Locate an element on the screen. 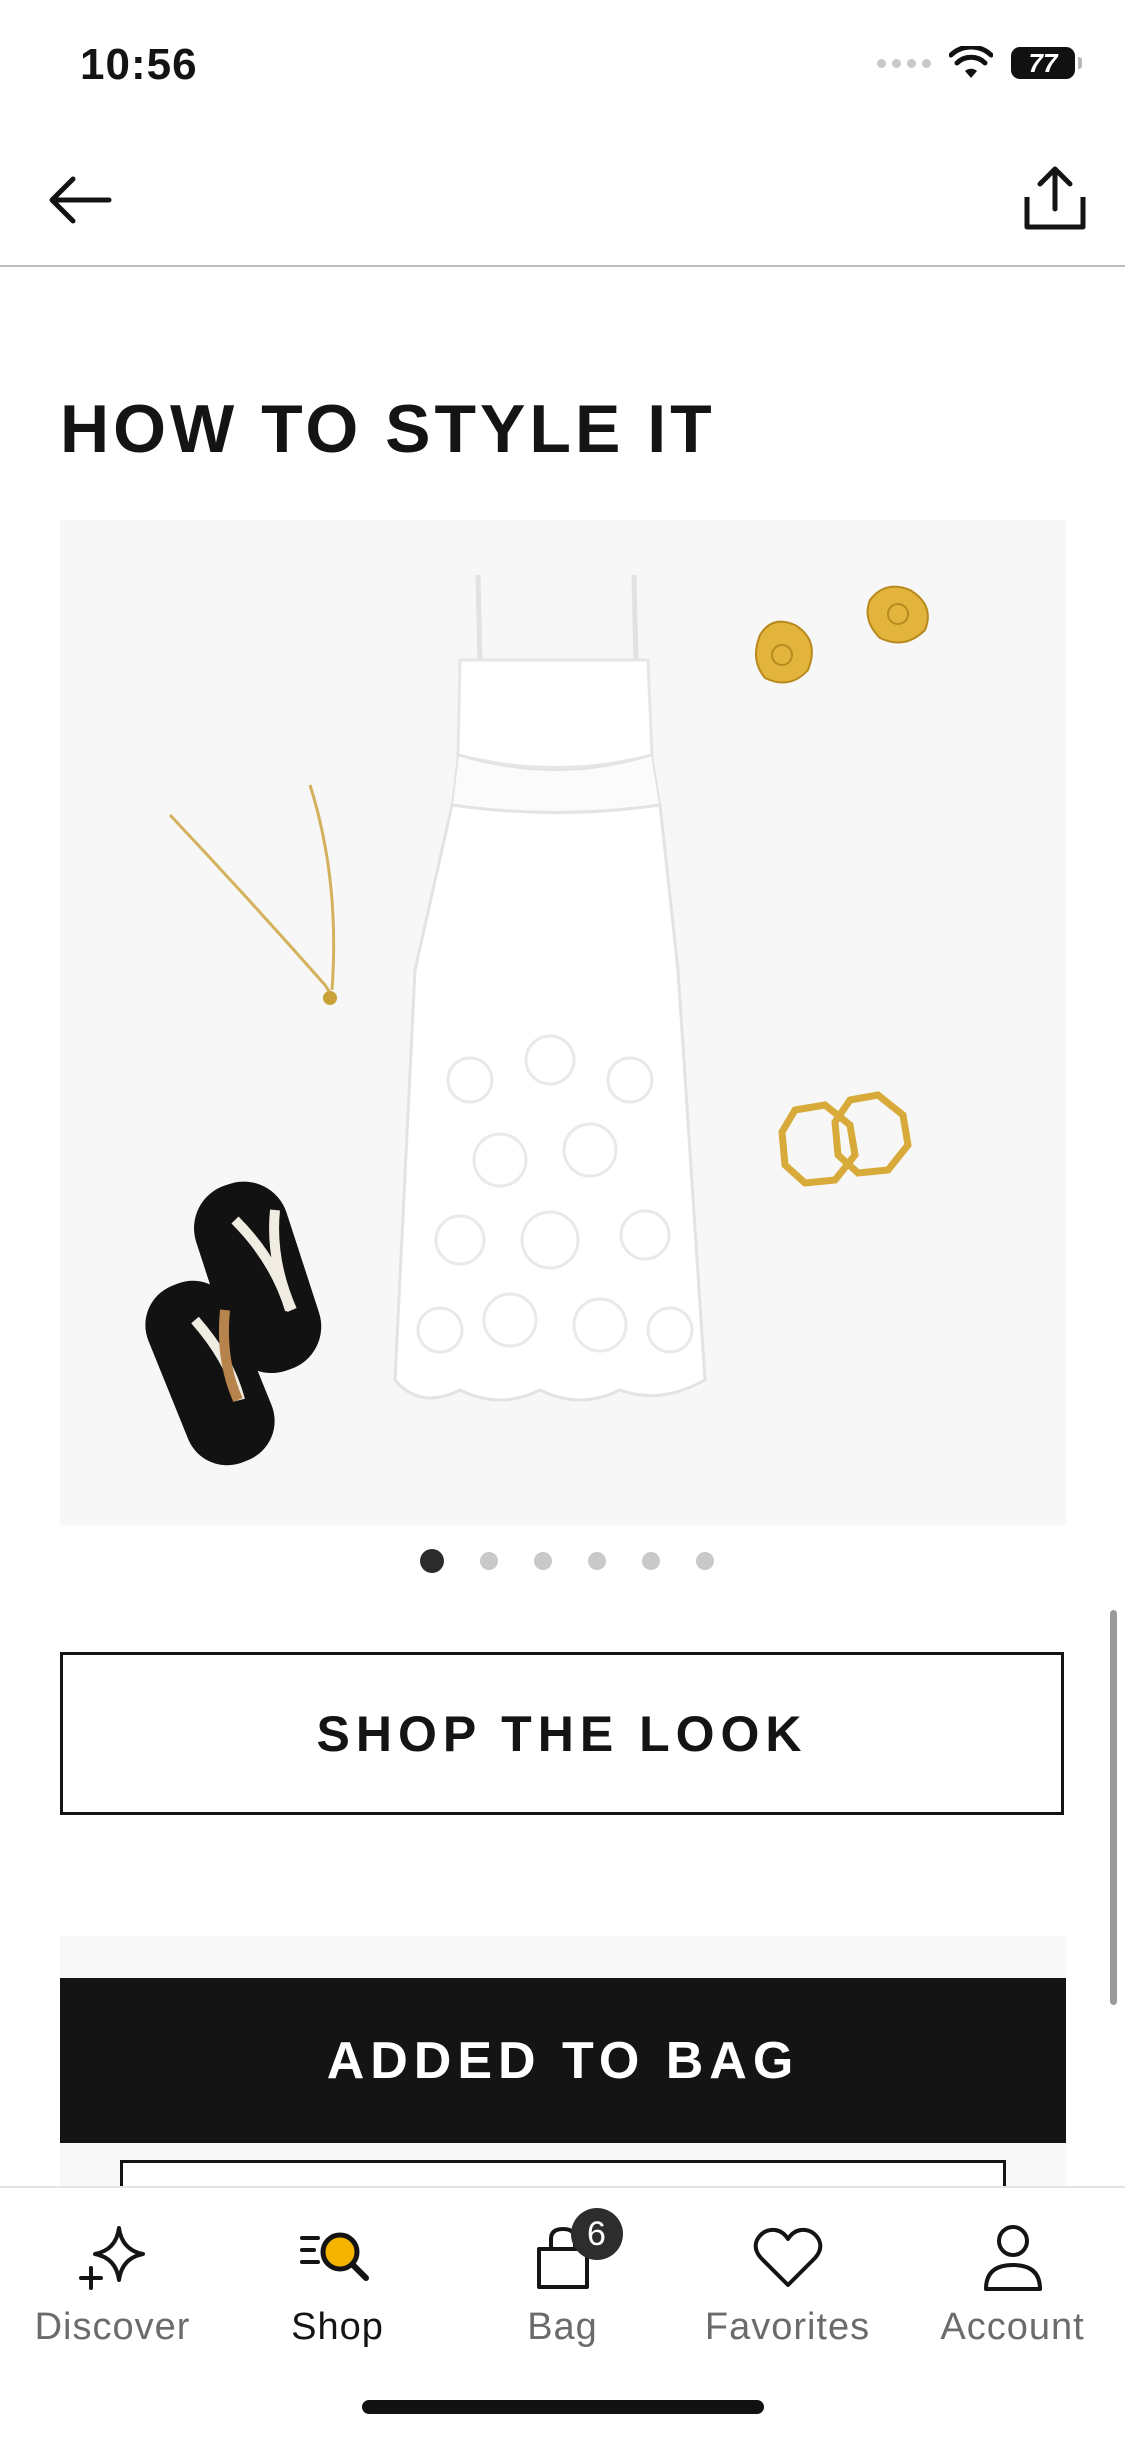 The width and height of the screenshot is (1125, 2438). shell-earrings-image is located at coordinates (842, 634).